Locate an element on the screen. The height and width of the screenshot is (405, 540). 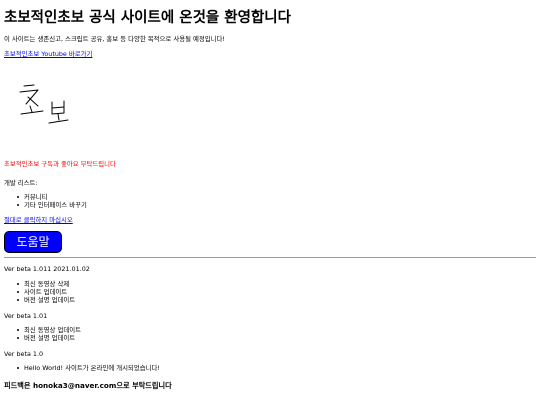
list-item: 최신 동영상 업데이트 is located at coordinates (49, 330).